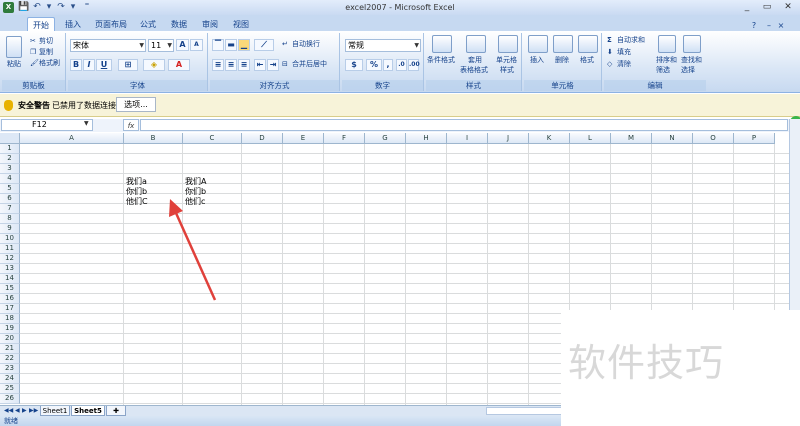  What do you see at coordinates (624, 52) in the screenshot?
I see `fill-button: 填充` at bounding box center [624, 52].